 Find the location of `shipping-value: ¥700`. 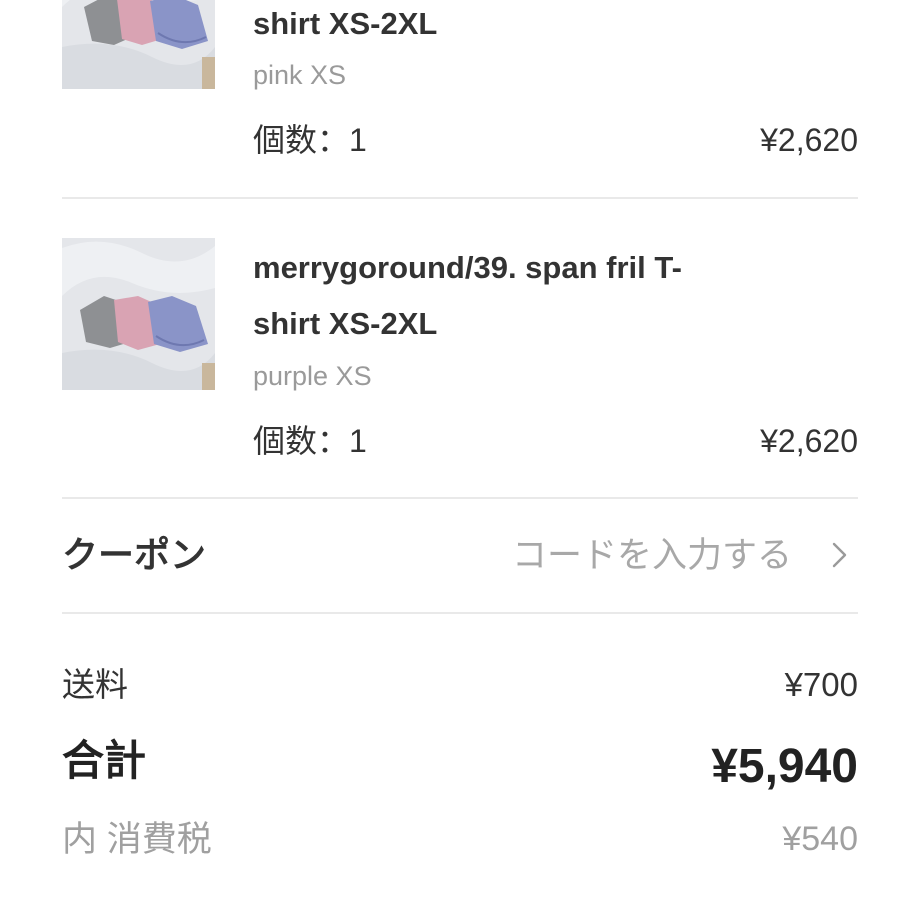

shipping-value: ¥700 is located at coordinates (821, 684).